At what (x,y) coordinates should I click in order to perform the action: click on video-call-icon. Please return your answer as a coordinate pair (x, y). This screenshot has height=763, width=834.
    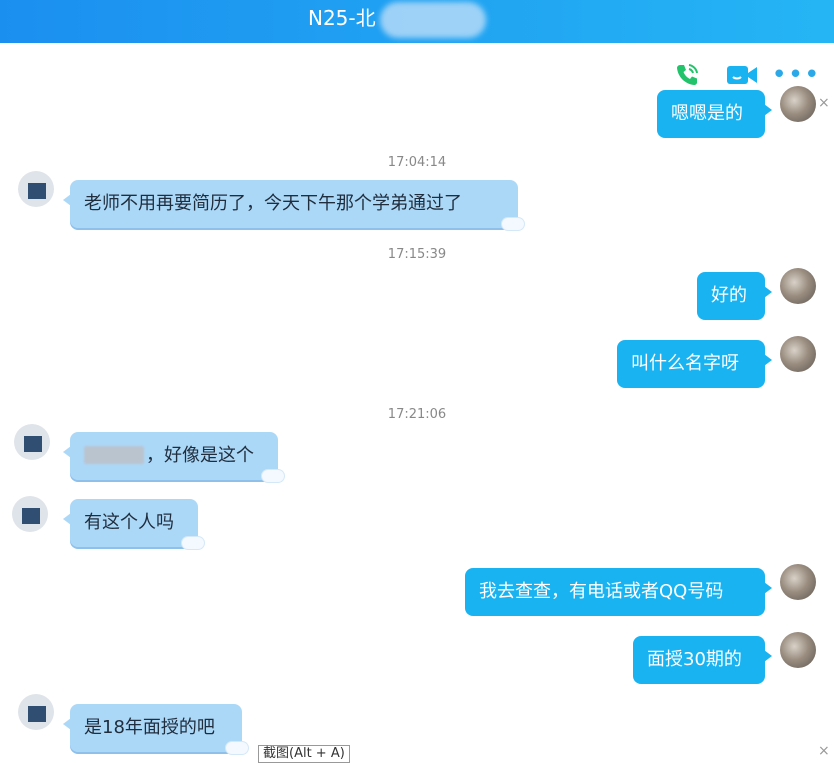
    Looking at the image, I should click on (742, 75).